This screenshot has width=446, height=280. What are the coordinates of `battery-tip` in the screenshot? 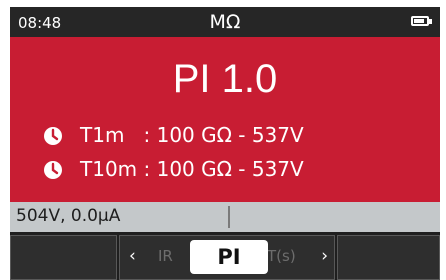 It's located at (430, 21).